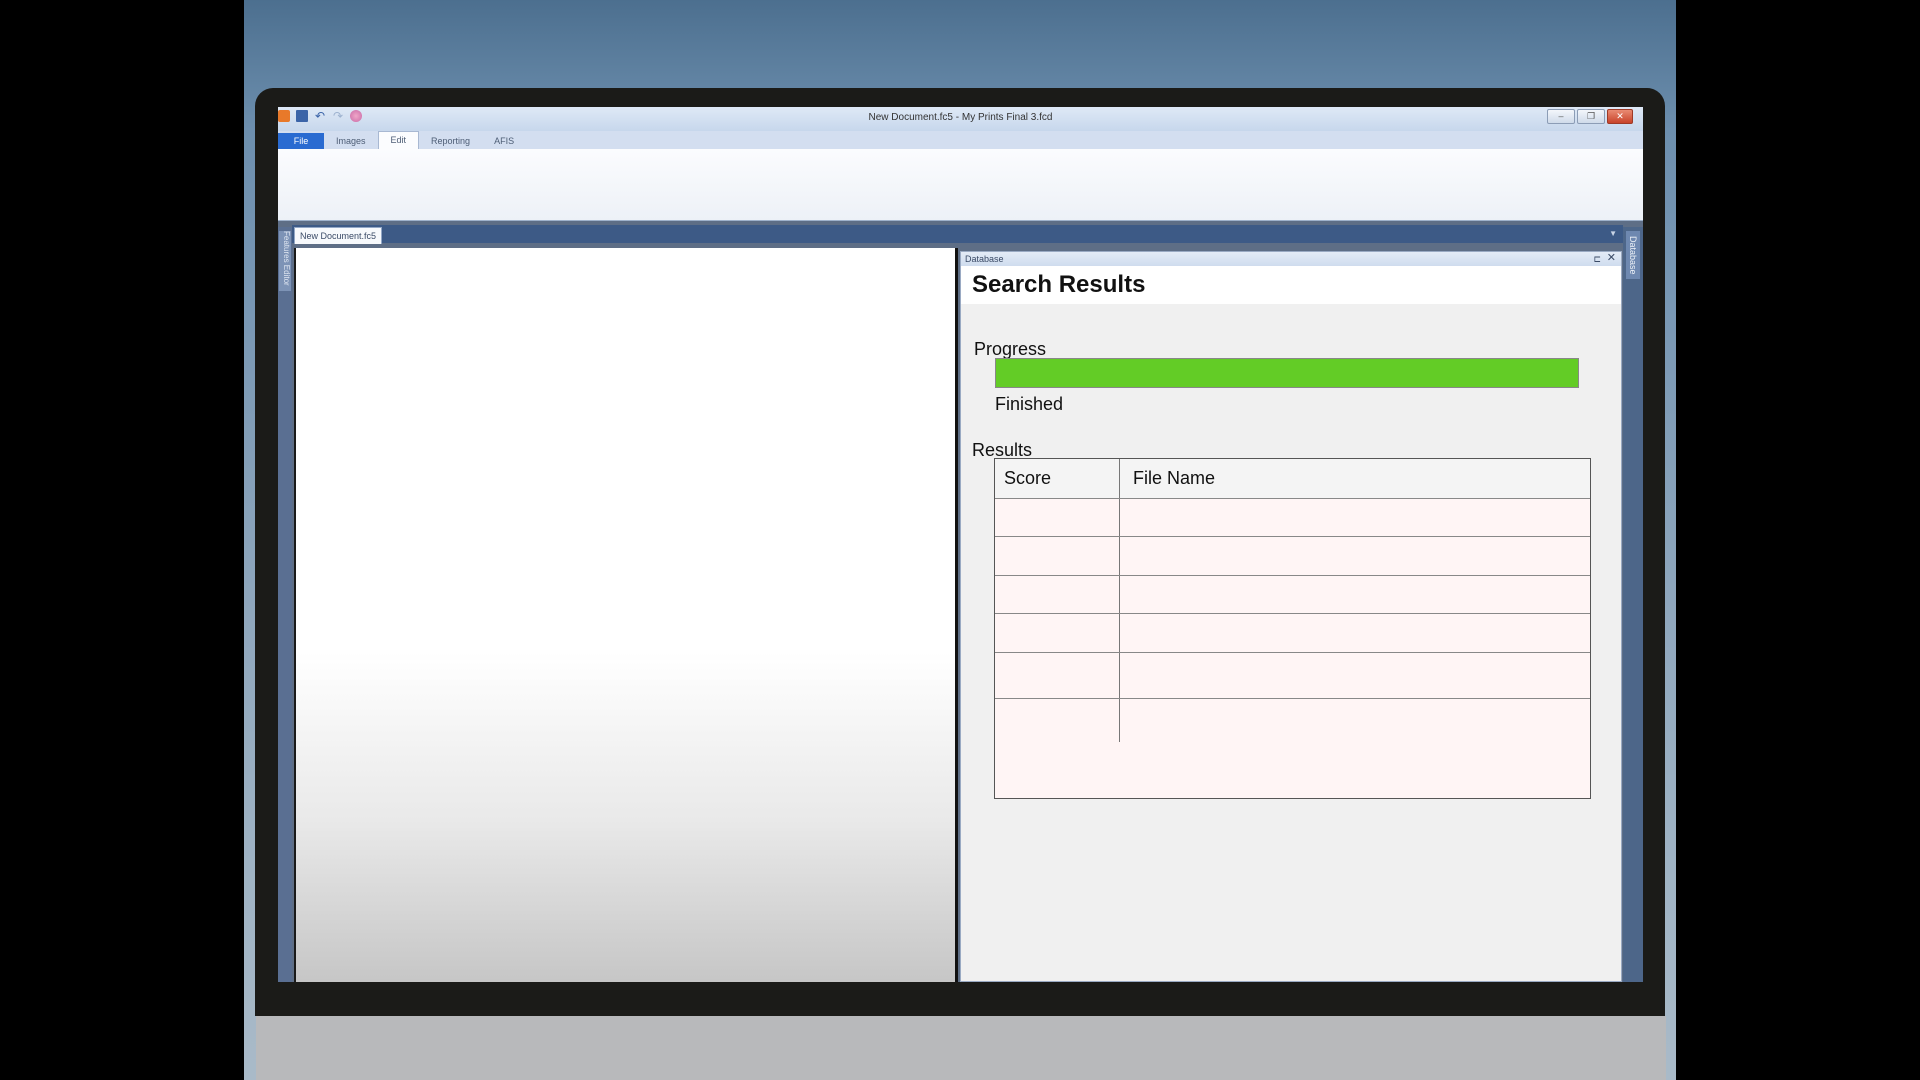 This screenshot has height=1080, width=1920. Describe the element at coordinates (961, 1048) in the screenshot. I see `monitor-stand` at that location.